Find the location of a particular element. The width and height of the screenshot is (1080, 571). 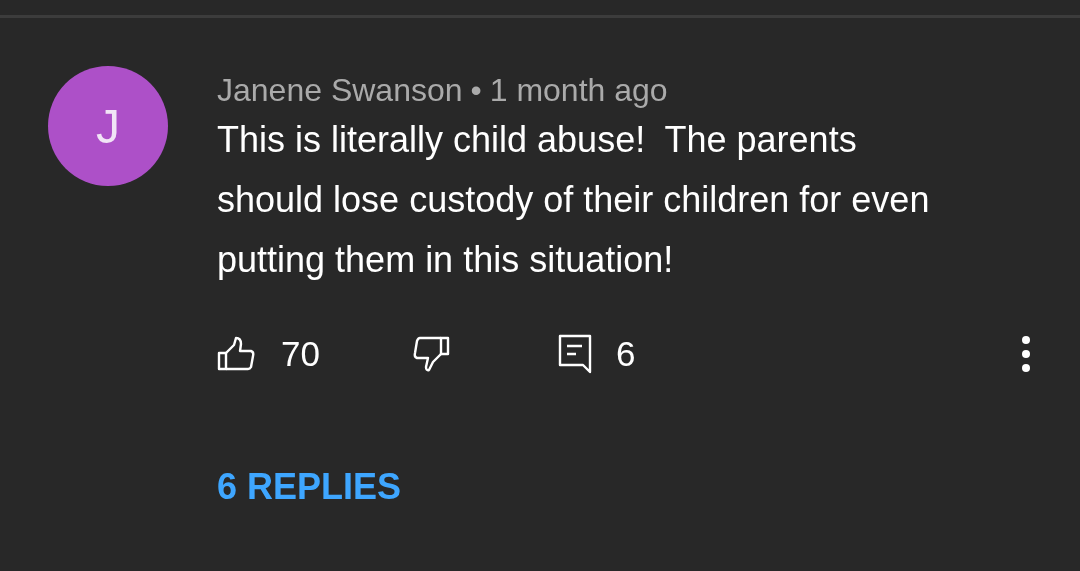

reply-button: 6 is located at coordinates (596, 354).